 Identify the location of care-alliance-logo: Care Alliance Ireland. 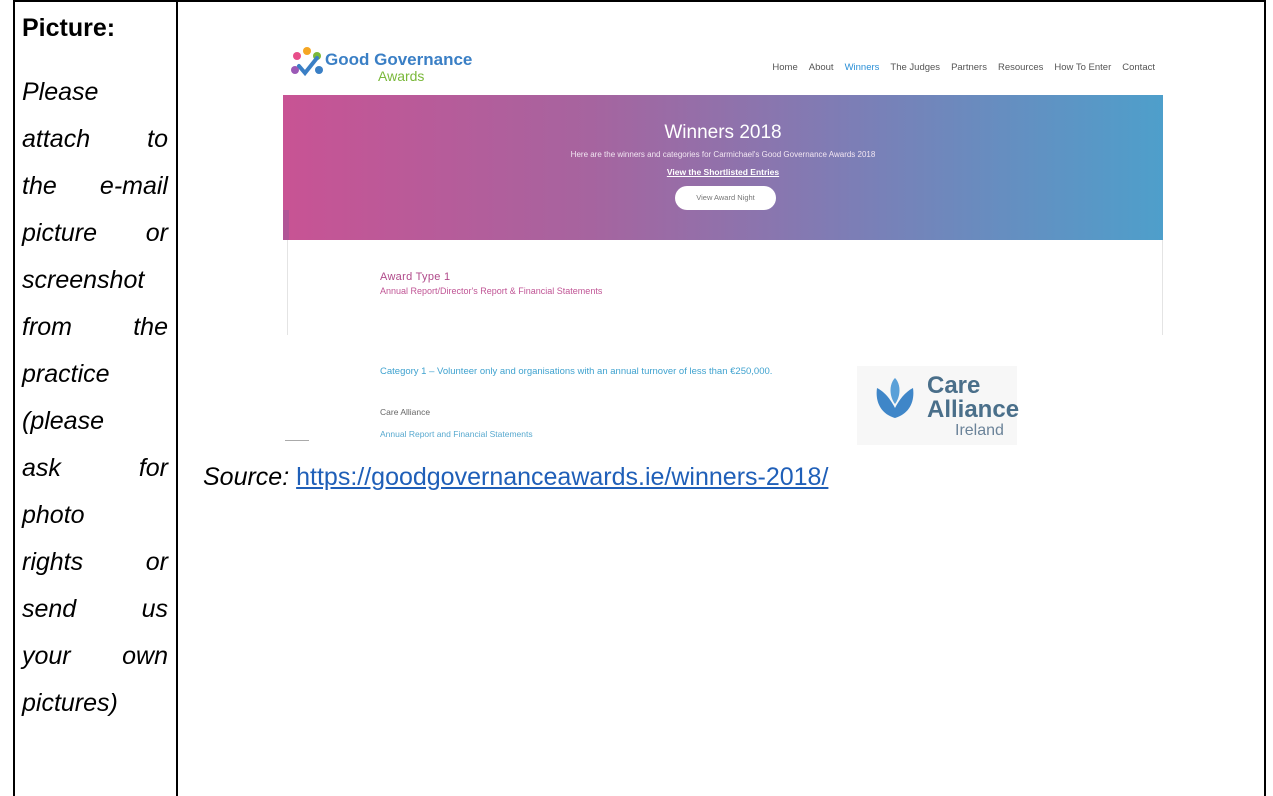
(938, 405).